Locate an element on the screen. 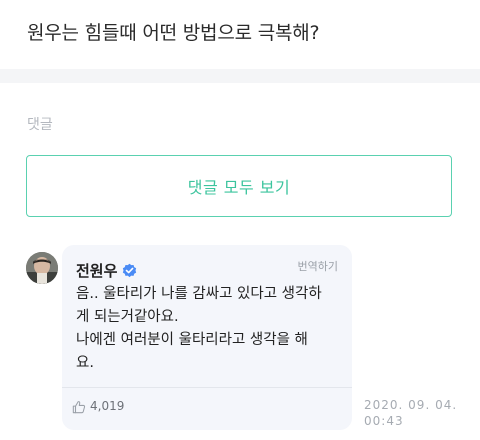 This screenshot has width=480, height=440. view-all-comments-button: 댓글 모두 보기 is located at coordinates (239, 186).